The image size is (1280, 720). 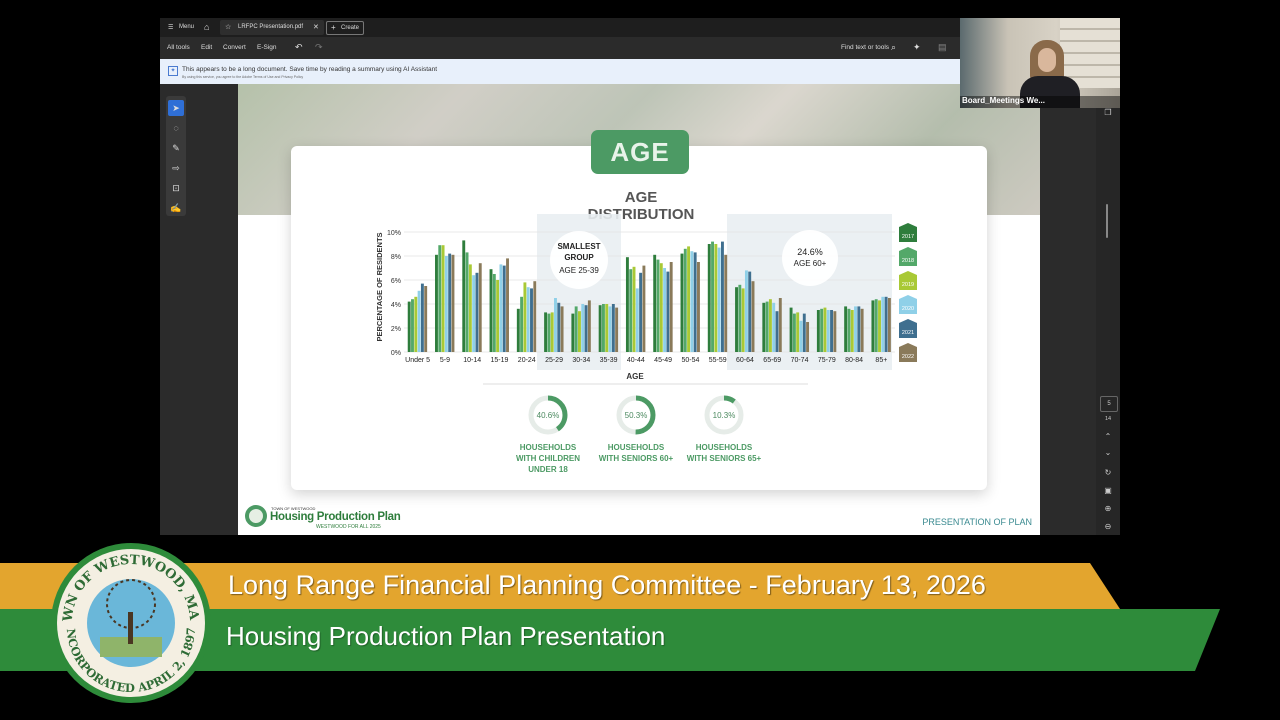 I want to click on edit-button: Edit, so click(x=206, y=47).